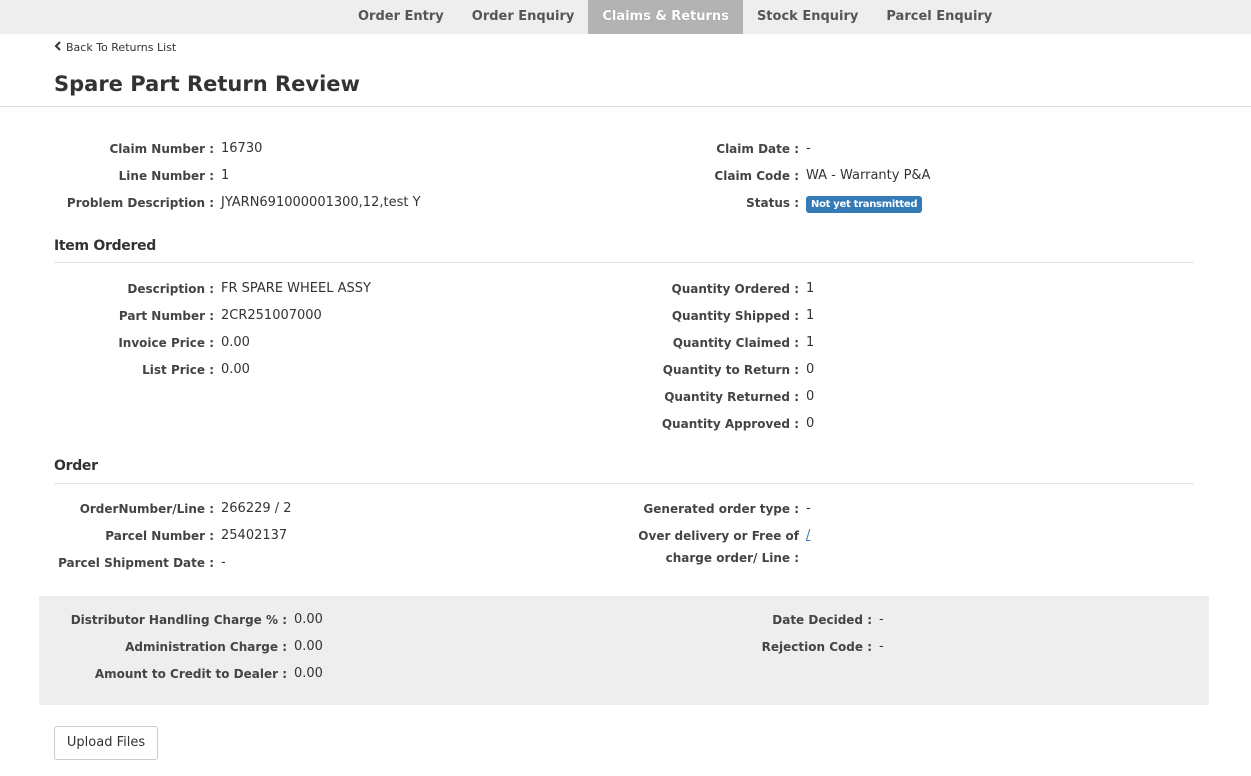 This screenshot has width=1251, height=776. Describe the element at coordinates (718, 536) in the screenshot. I see `over-delivery-label-line1: Over delivery or Free of` at that location.